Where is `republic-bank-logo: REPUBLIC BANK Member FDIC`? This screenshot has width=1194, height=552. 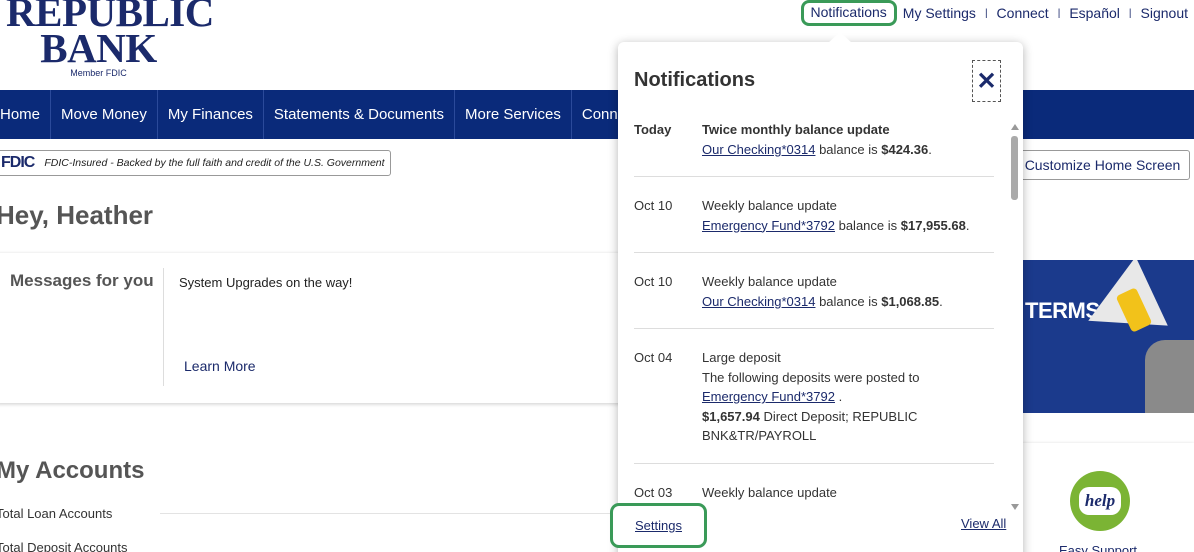
republic-bank-logo: REPUBLIC BANK Member FDIC is located at coordinates (110, 39).